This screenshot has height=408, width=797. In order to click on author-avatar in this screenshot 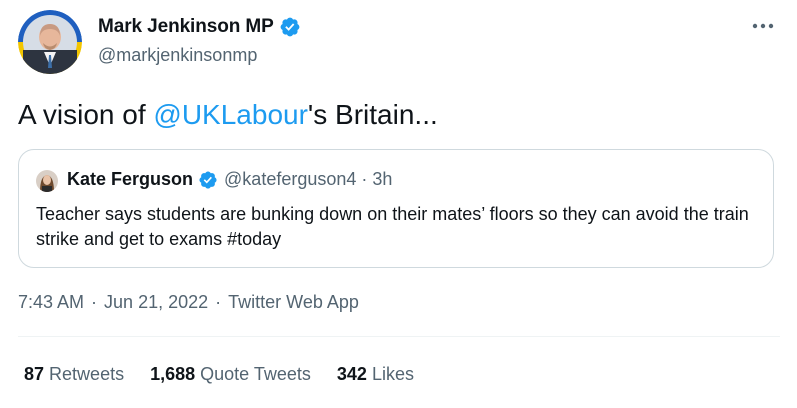, I will do `click(50, 42)`.